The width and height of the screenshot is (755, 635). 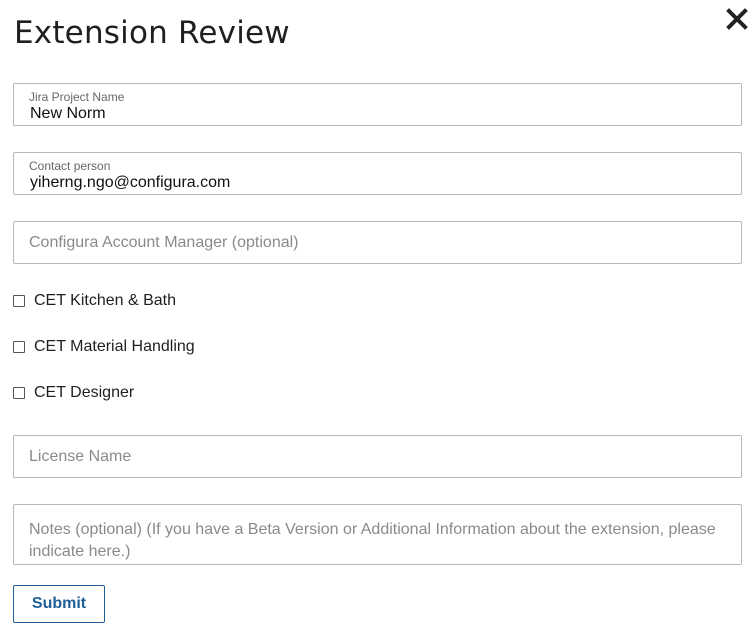 What do you see at coordinates (377, 104) in the screenshot?
I see `jira-project-name-field: Jira Project Name New Norm` at bounding box center [377, 104].